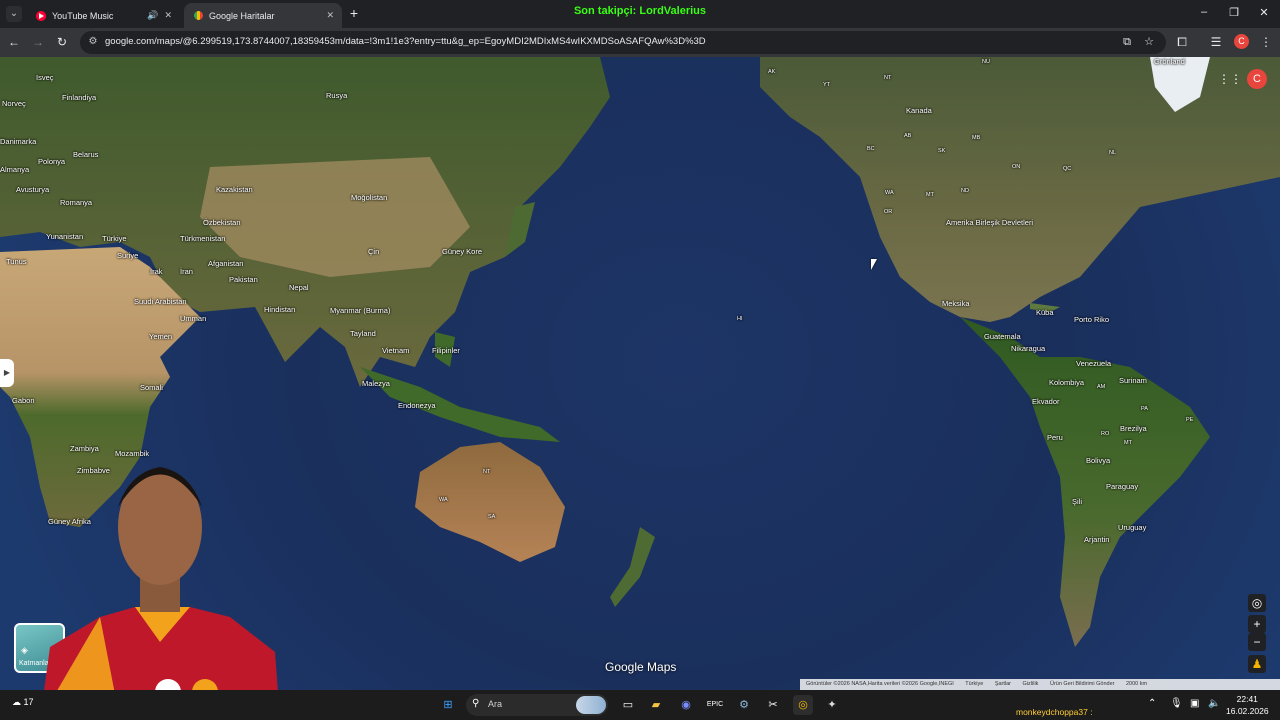  What do you see at coordinates (965, 191) in the screenshot?
I see `map-place-label: ND` at bounding box center [965, 191].